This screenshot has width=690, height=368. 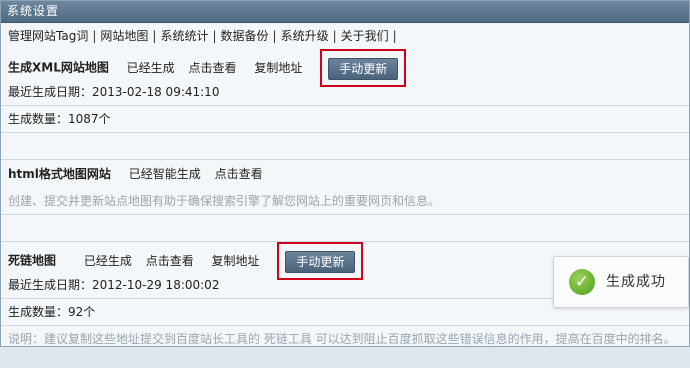 I want to click on html-sitemap-title: html格式地图网站, so click(x=59, y=174).